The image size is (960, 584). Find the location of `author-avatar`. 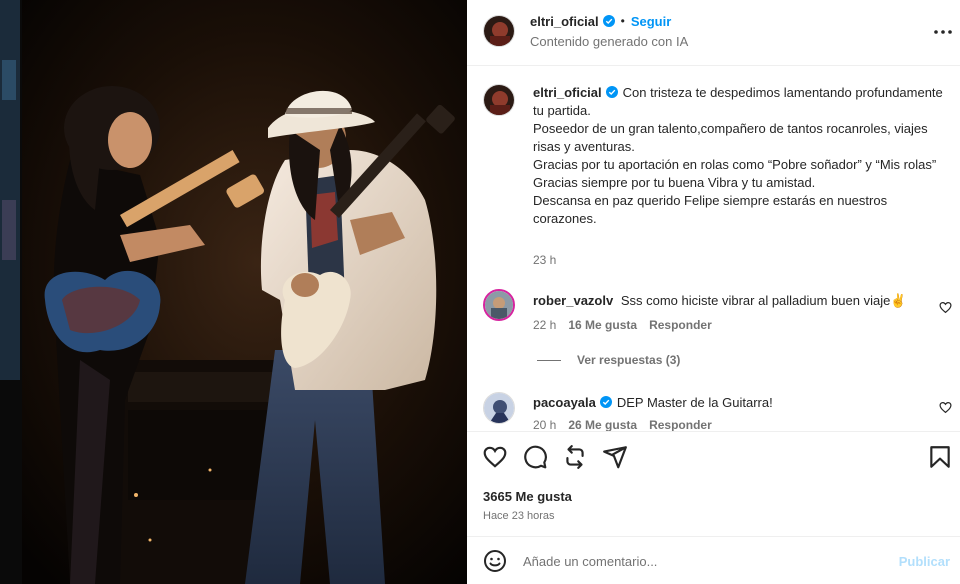

author-avatar is located at coordinates (499, 31).